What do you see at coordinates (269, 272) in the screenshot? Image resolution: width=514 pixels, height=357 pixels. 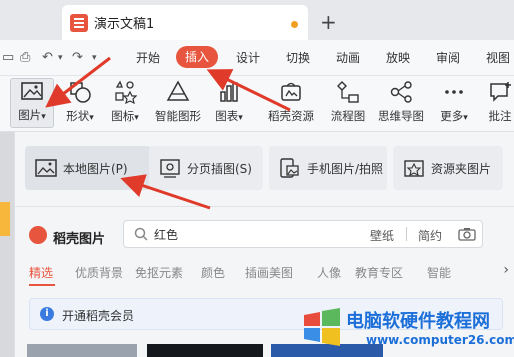 I see `tab-illustrations: 插画美图` at bounding box center [269, 272].